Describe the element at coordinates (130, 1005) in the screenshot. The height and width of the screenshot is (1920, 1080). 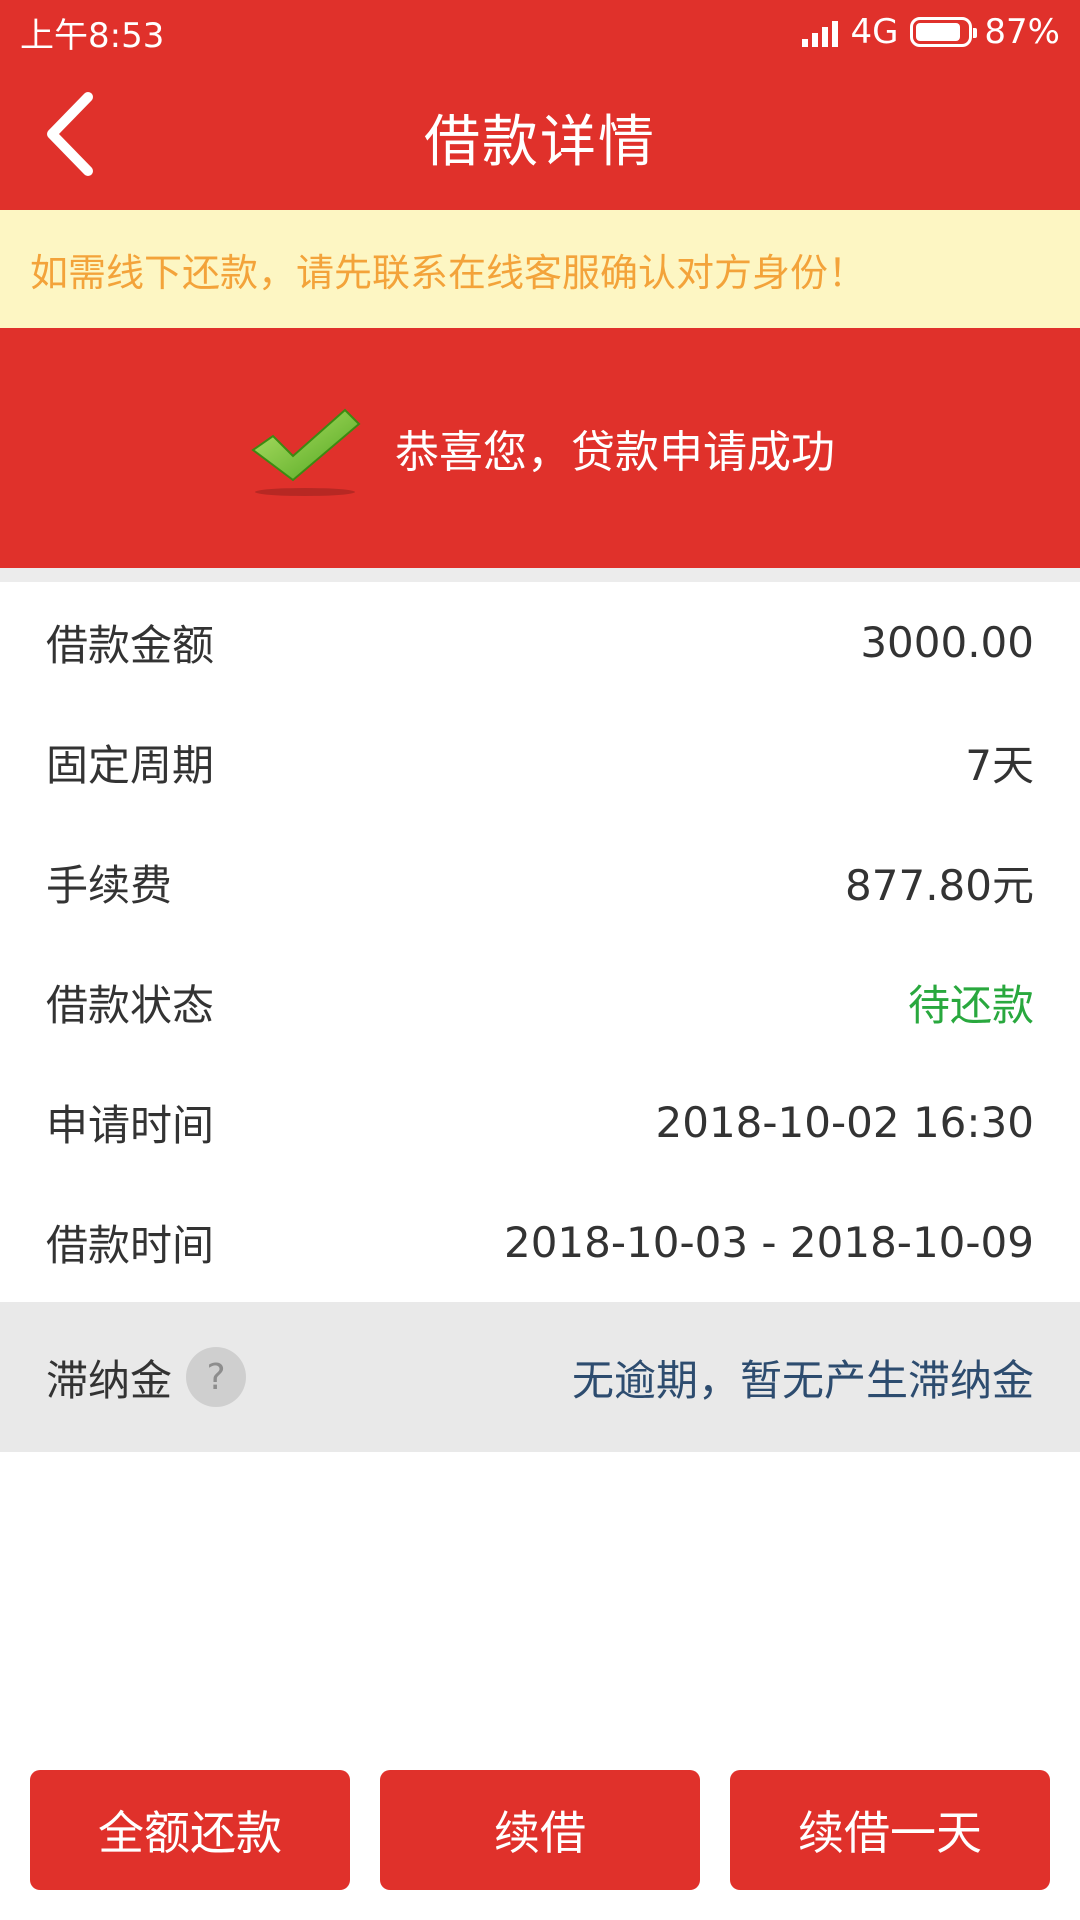
I see `detail-label: 借款状态` at that location.